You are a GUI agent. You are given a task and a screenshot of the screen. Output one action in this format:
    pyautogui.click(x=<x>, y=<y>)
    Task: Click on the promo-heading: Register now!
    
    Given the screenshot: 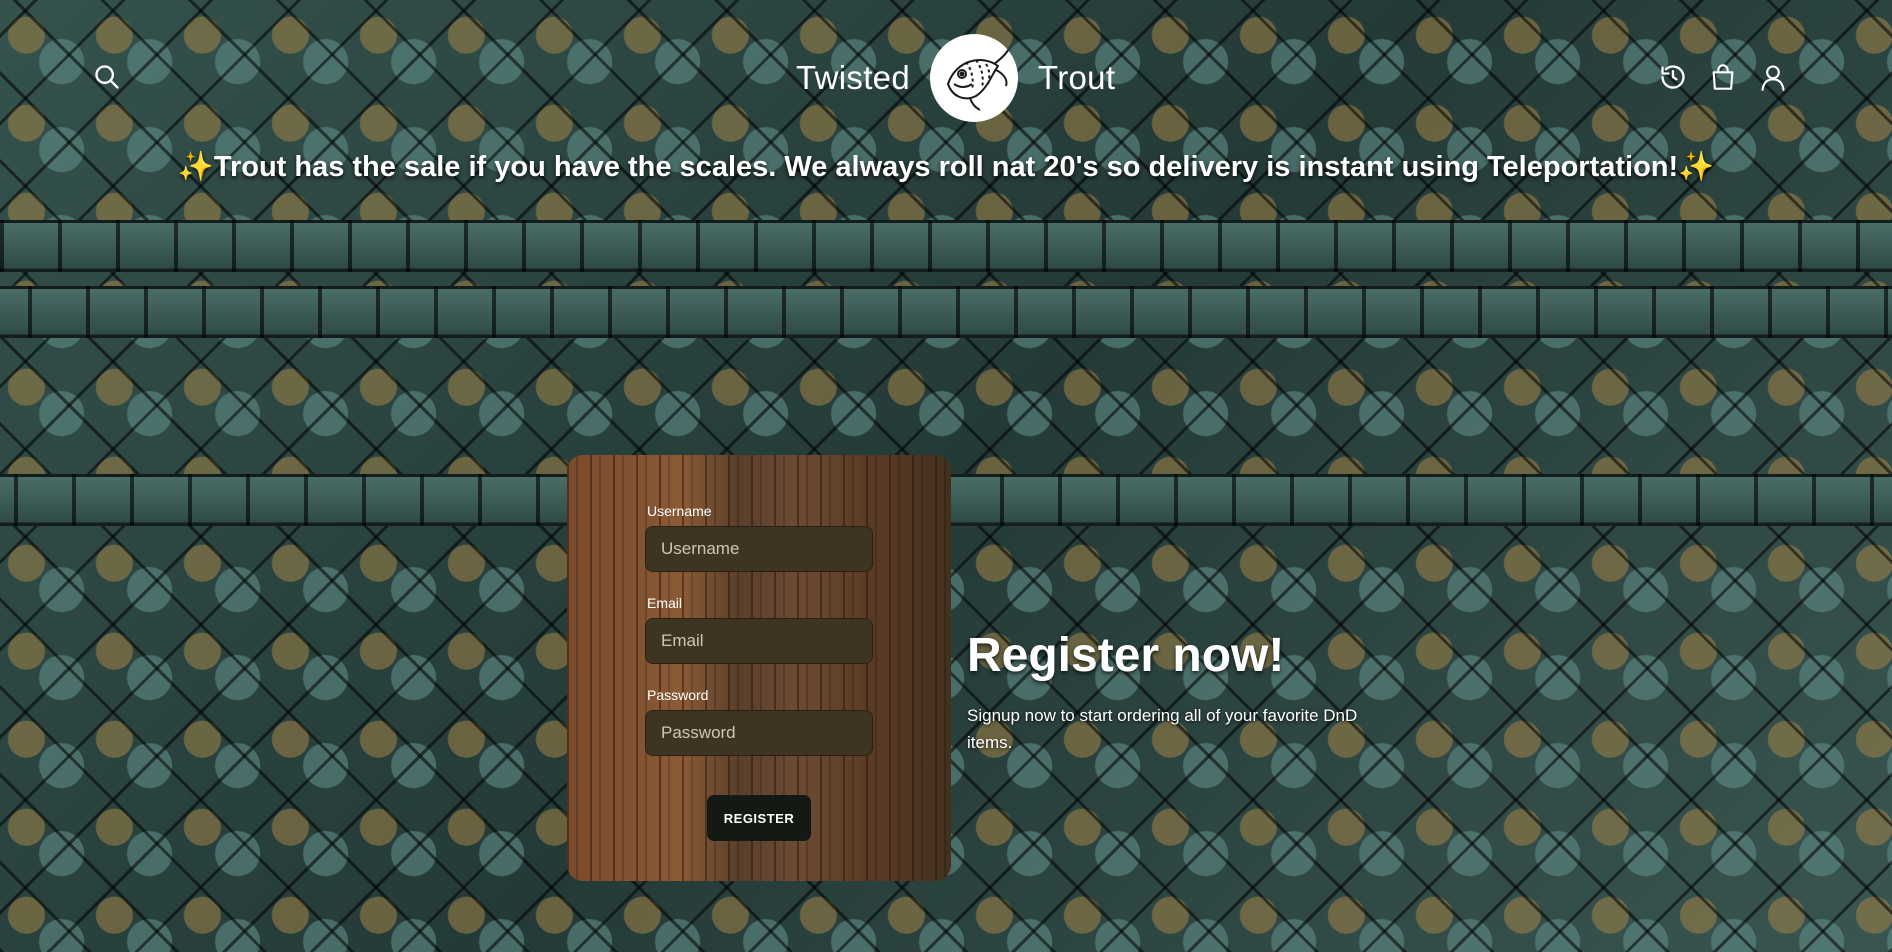 What is the action you would take?
    pyautogui.click(x=1126, y=655)
    